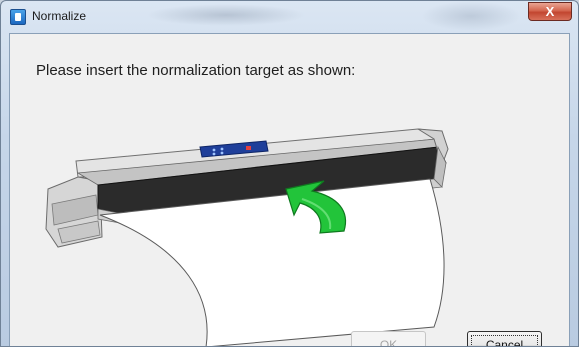 The image size is (579, 347). What do you see at coordinates (59, 16) in the screenshot?
I see `window-title: Normalize` at bounding box center [59, 16].